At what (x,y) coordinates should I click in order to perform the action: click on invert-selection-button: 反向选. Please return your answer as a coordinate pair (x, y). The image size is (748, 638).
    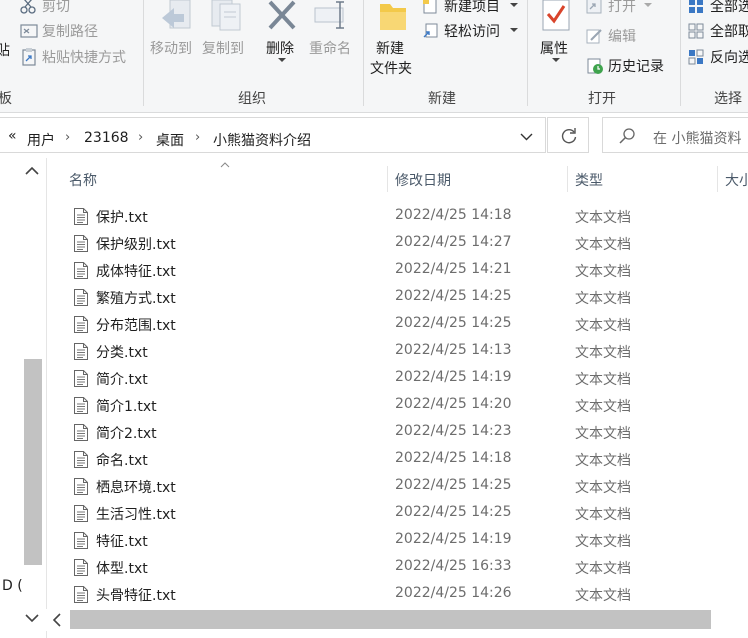
    Looking at the image, I should click on (718, 57).